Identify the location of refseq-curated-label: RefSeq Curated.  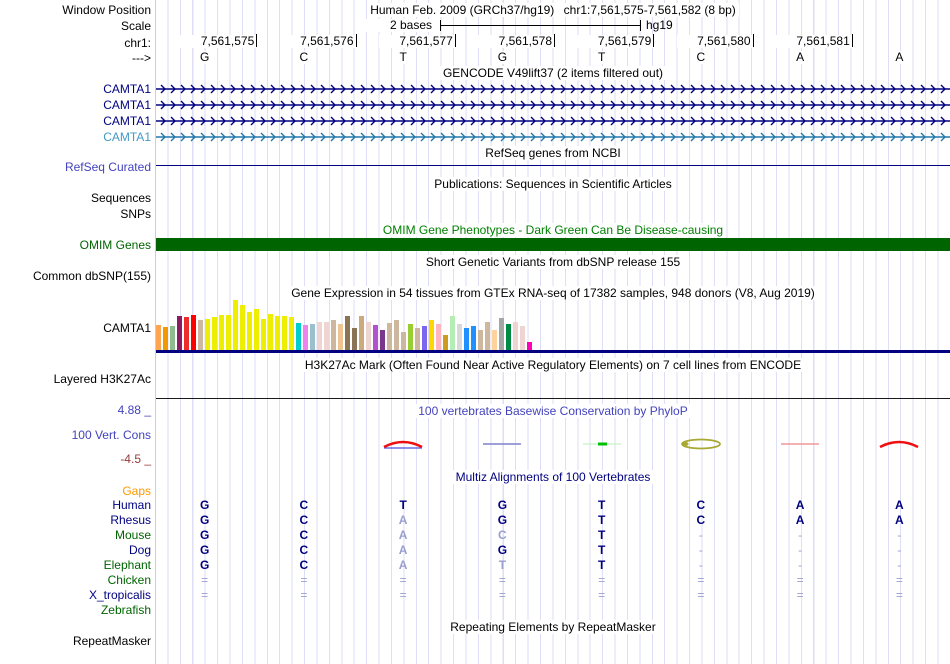
(75, 167).